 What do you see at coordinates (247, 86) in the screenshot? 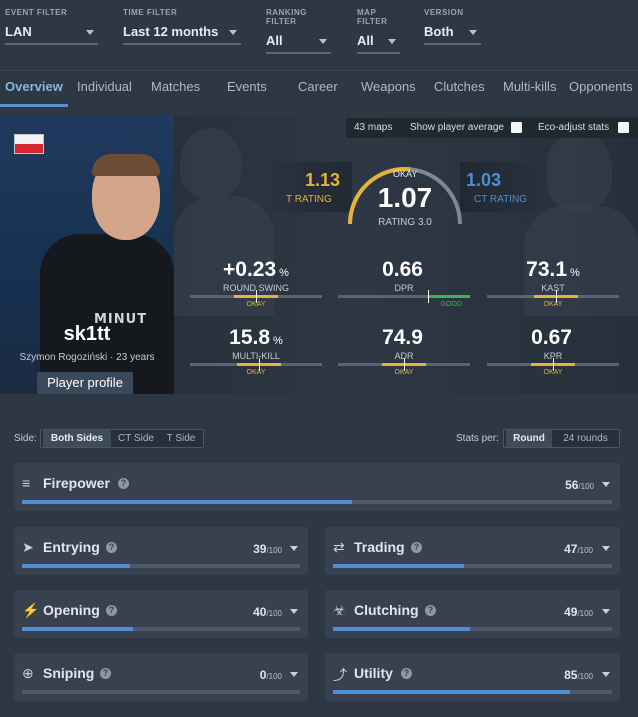
I see `tab-events: Events` at bounding box center [247, 86].